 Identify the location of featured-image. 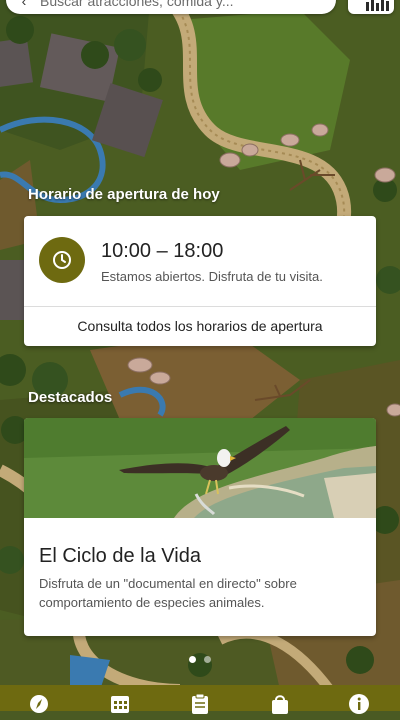
(200, 468).